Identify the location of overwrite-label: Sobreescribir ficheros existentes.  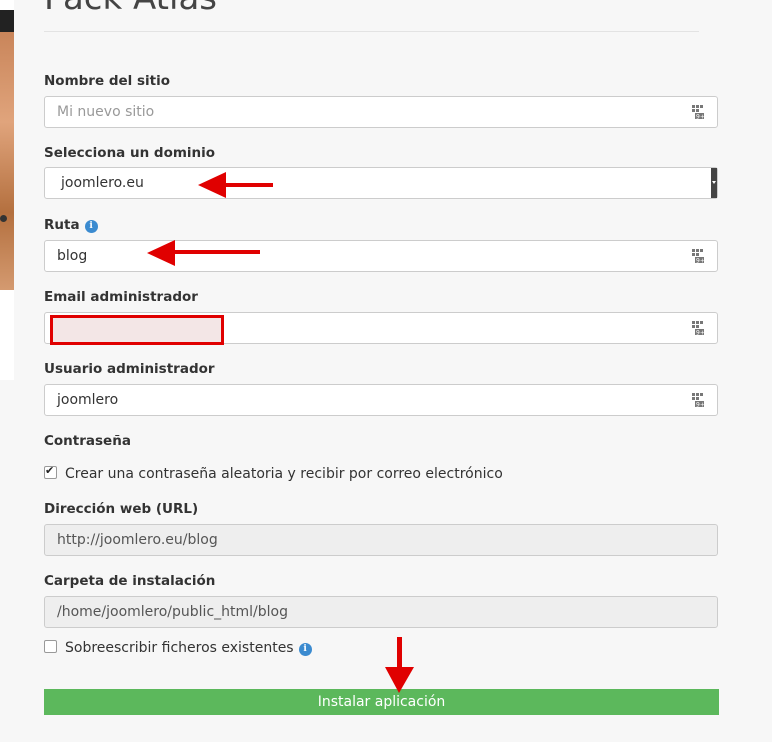
(179, 648).